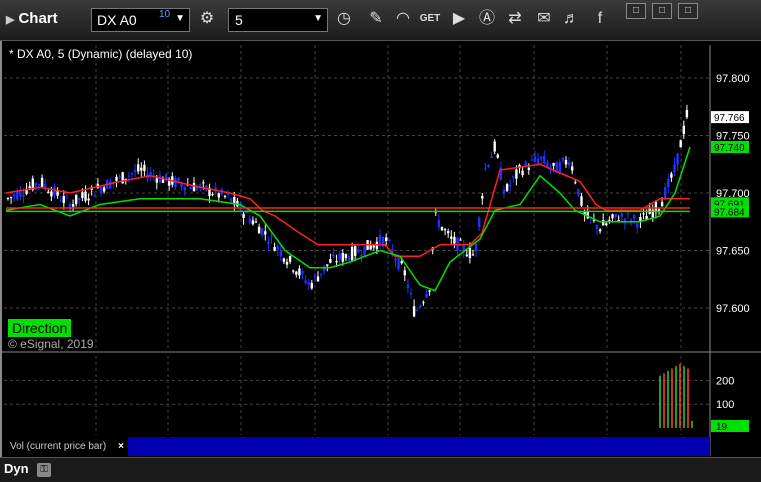 The width and height of the screenshot is (761, 482). Describe the element at coordinates (722, 427) in the screenshot. I see `volume-marker-label: 19` at that location.